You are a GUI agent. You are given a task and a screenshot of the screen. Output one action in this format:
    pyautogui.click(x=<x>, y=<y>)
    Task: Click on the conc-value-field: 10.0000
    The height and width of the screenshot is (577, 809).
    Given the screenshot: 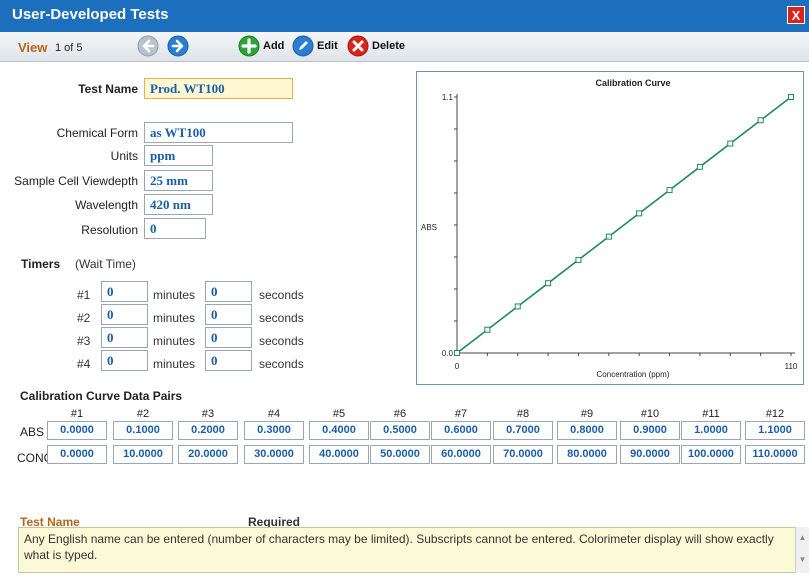 What is the action you would take?
    pyautogui.click(x=143, y=454)
    